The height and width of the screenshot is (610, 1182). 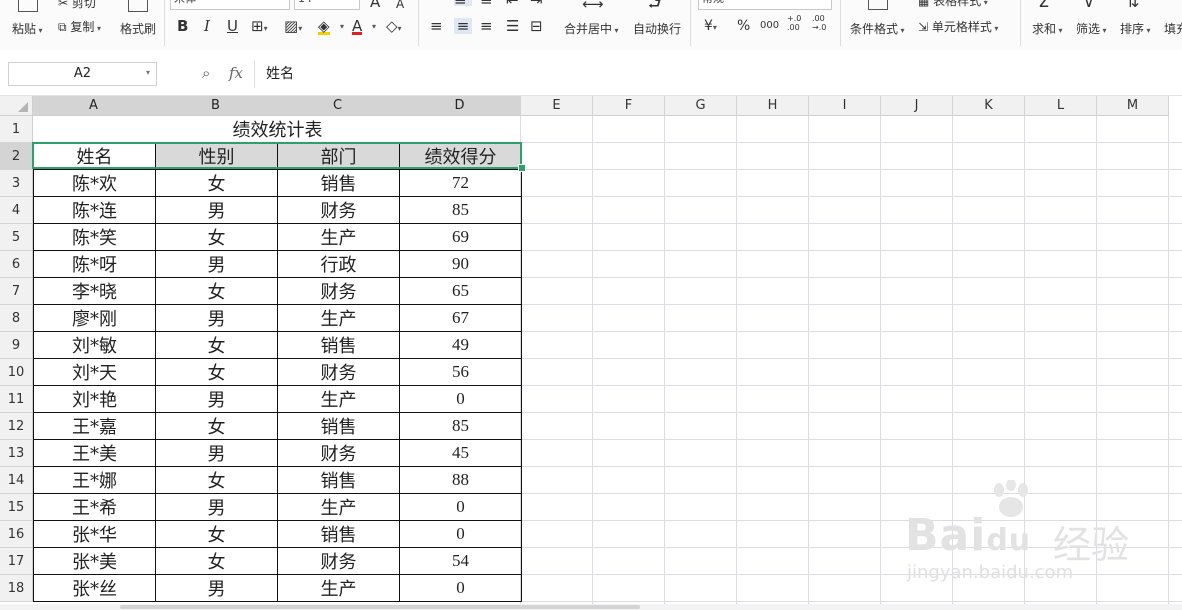 I want to click on table-cell: 王*娜, so click(x=94, y=480).